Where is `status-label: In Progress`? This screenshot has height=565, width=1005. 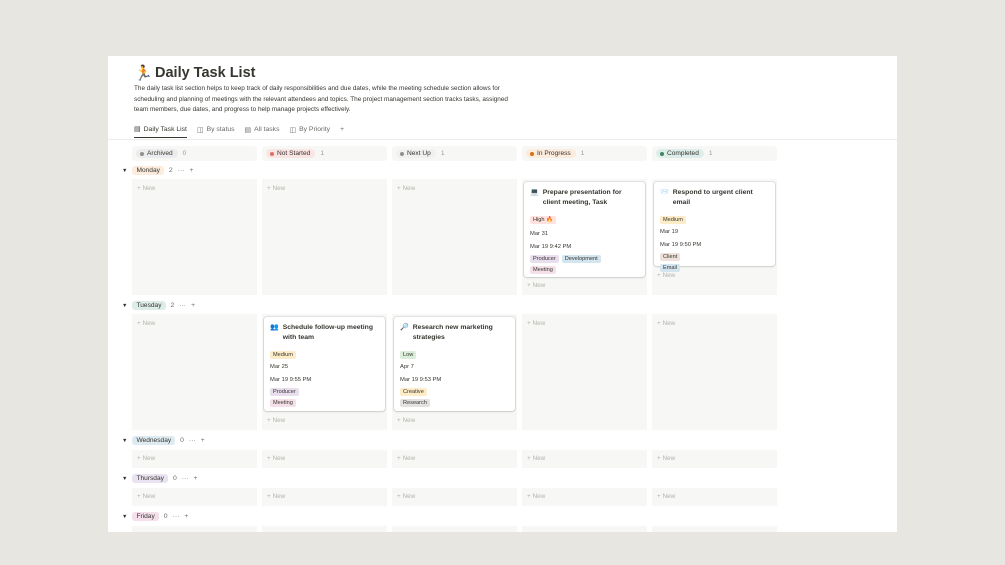
status-label: In Progress is located at coordinates (554, 153).